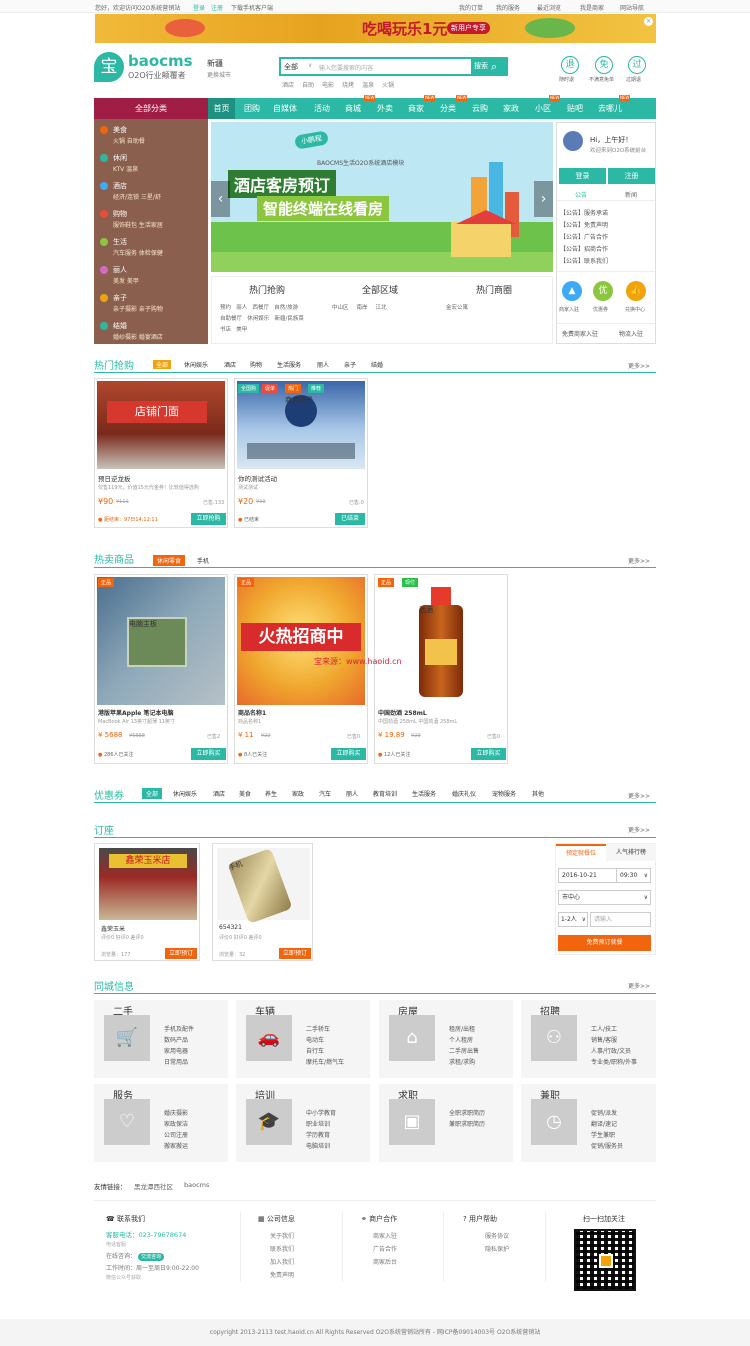 The height and width of the screenshot is (1346, 750). I want to click on booking-image: 鑫荣玉米店, so click(148, 884).